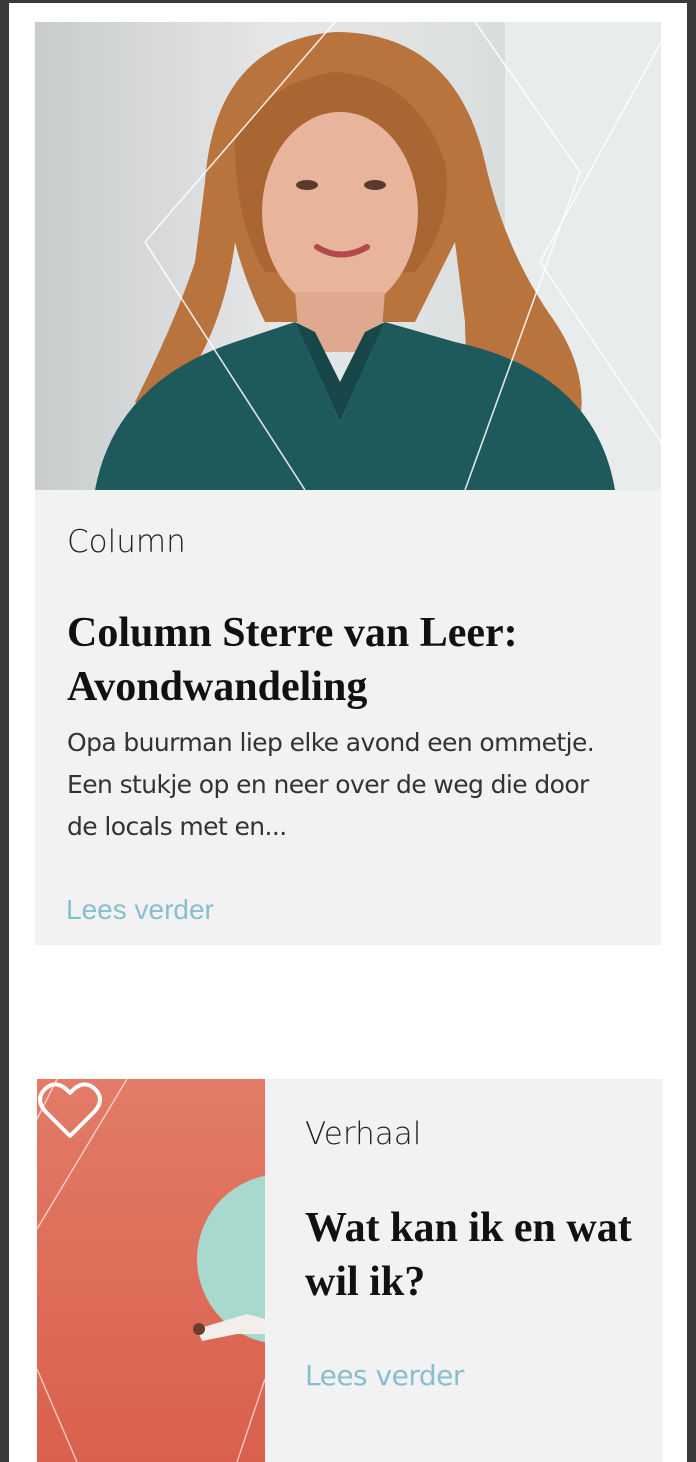 This screenshot has height=1462, width=696. What do you see at coordinates (126, 542) in the screenshot?
I see `article-category: Column` at bounding box center [126, 542].